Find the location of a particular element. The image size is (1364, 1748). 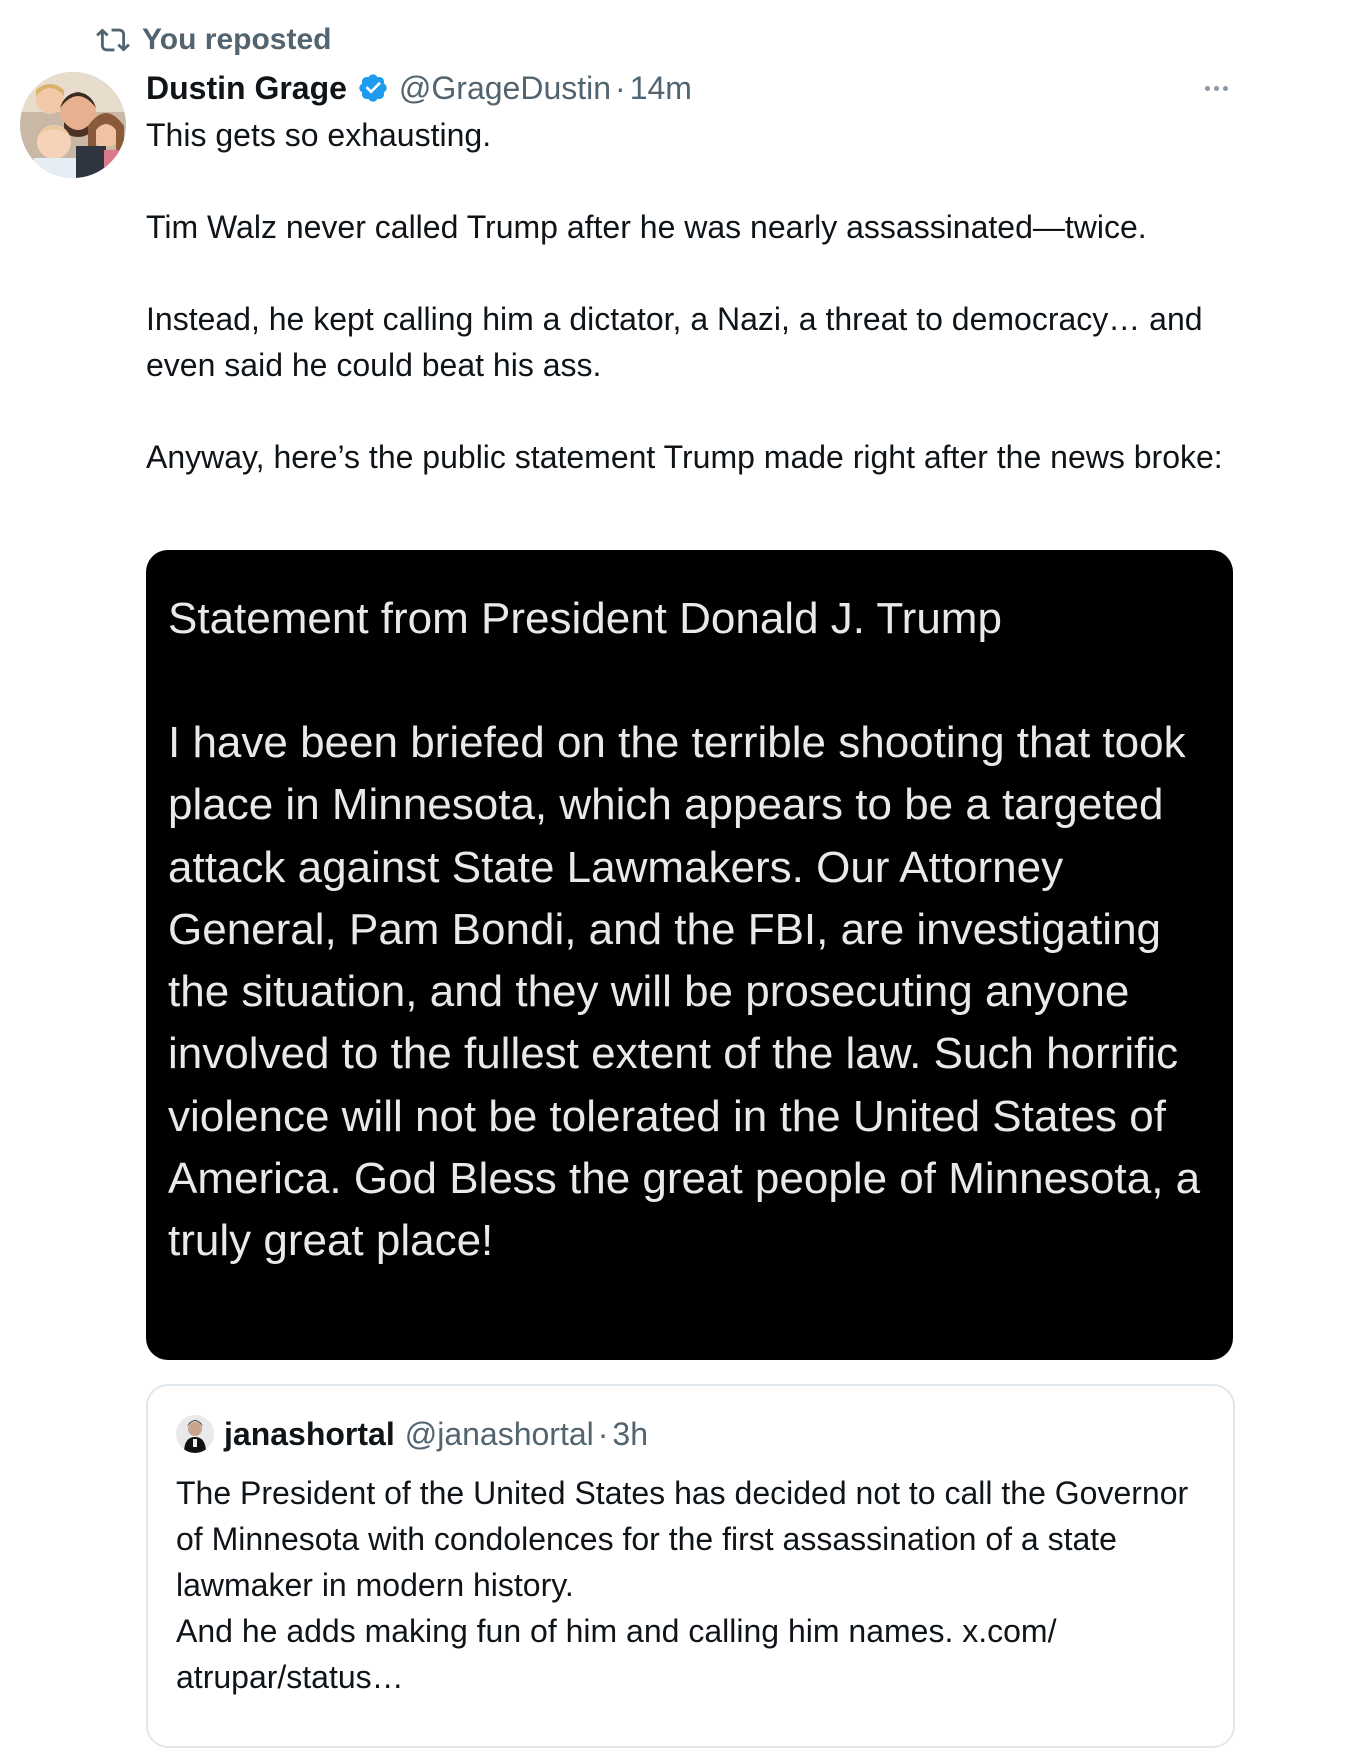

quoted-tweet-header: janashortal @janashortal · 3h is located at coordinates (412, 1434).